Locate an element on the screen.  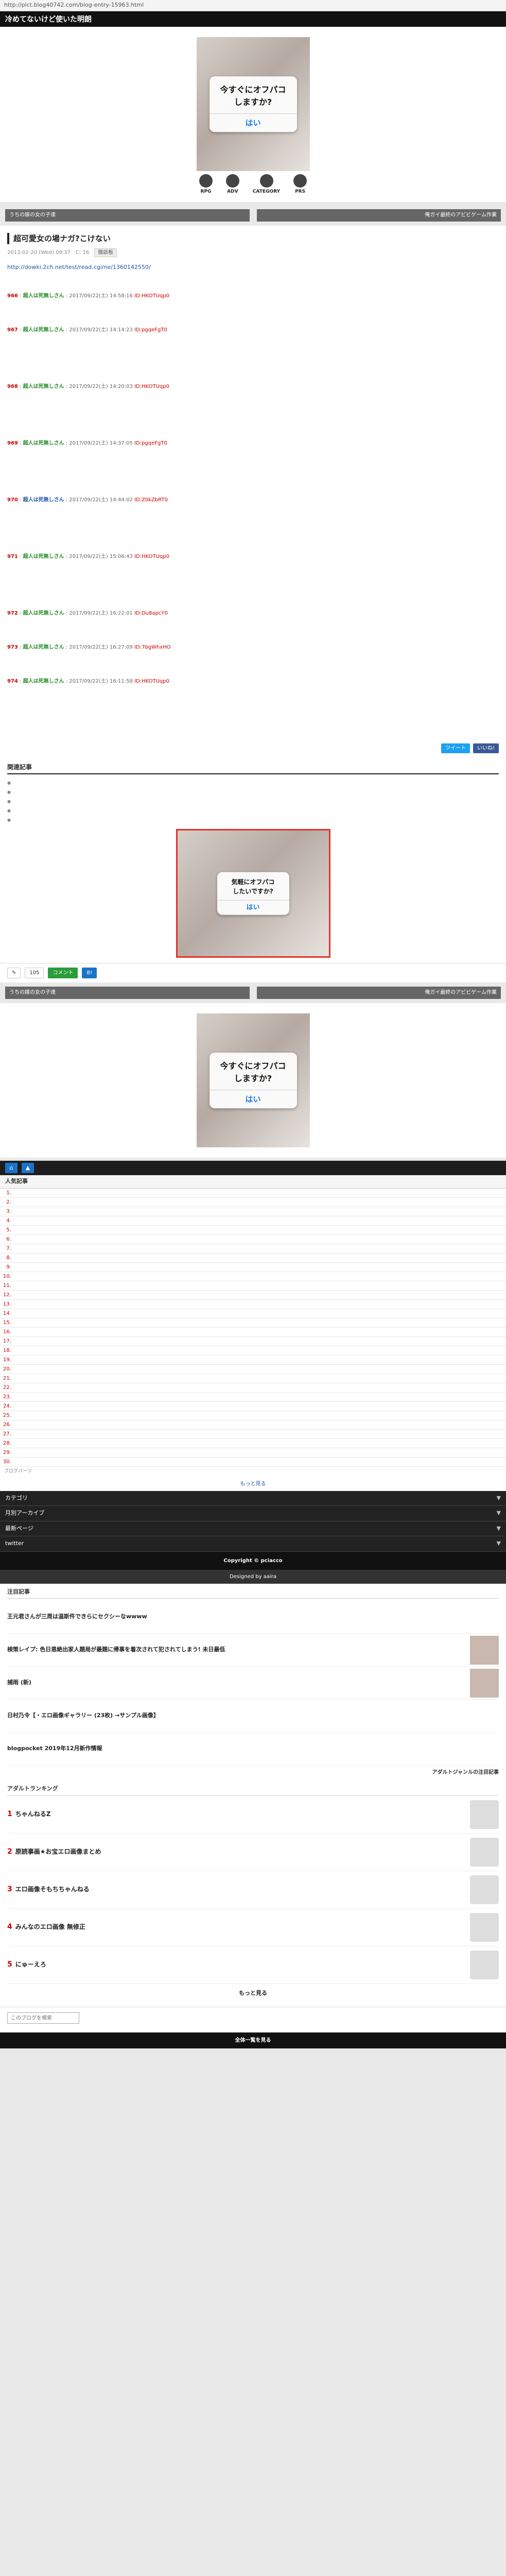
site-title: 冷めてないけど使いた明朗 is located at coordinates (48, 19).